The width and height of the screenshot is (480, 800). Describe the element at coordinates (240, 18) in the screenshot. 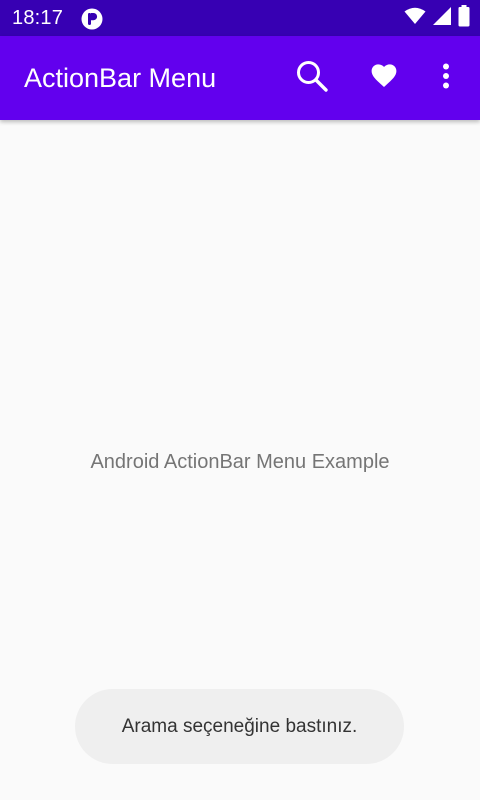

I see `status-bar: 18:17` at that location.